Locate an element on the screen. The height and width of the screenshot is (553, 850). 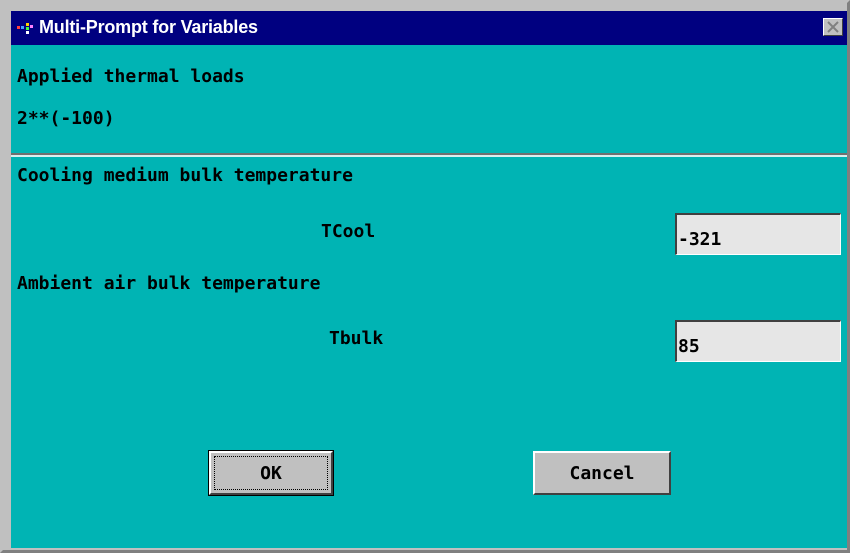
ok-button: OK is located at coordinates (271, 473).